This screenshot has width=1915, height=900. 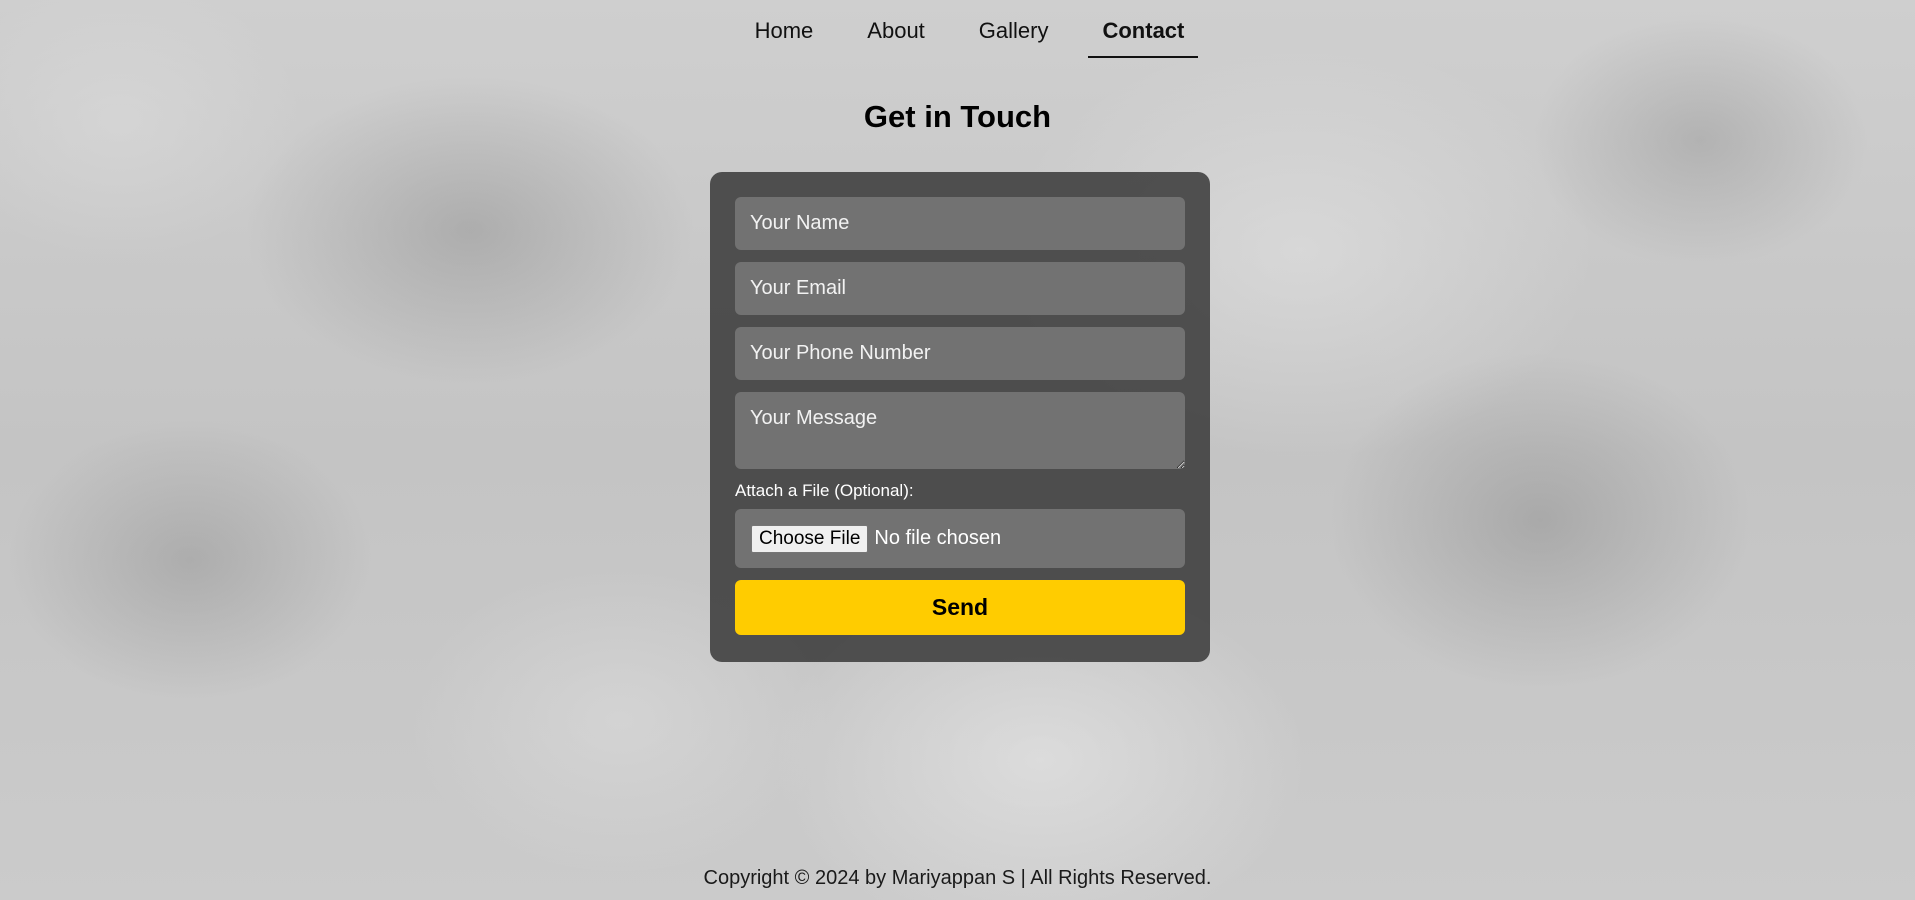 What do you see at coordinates (960, 223) in the screenshot?
I see `name-input` at bounding box center [960, 223].